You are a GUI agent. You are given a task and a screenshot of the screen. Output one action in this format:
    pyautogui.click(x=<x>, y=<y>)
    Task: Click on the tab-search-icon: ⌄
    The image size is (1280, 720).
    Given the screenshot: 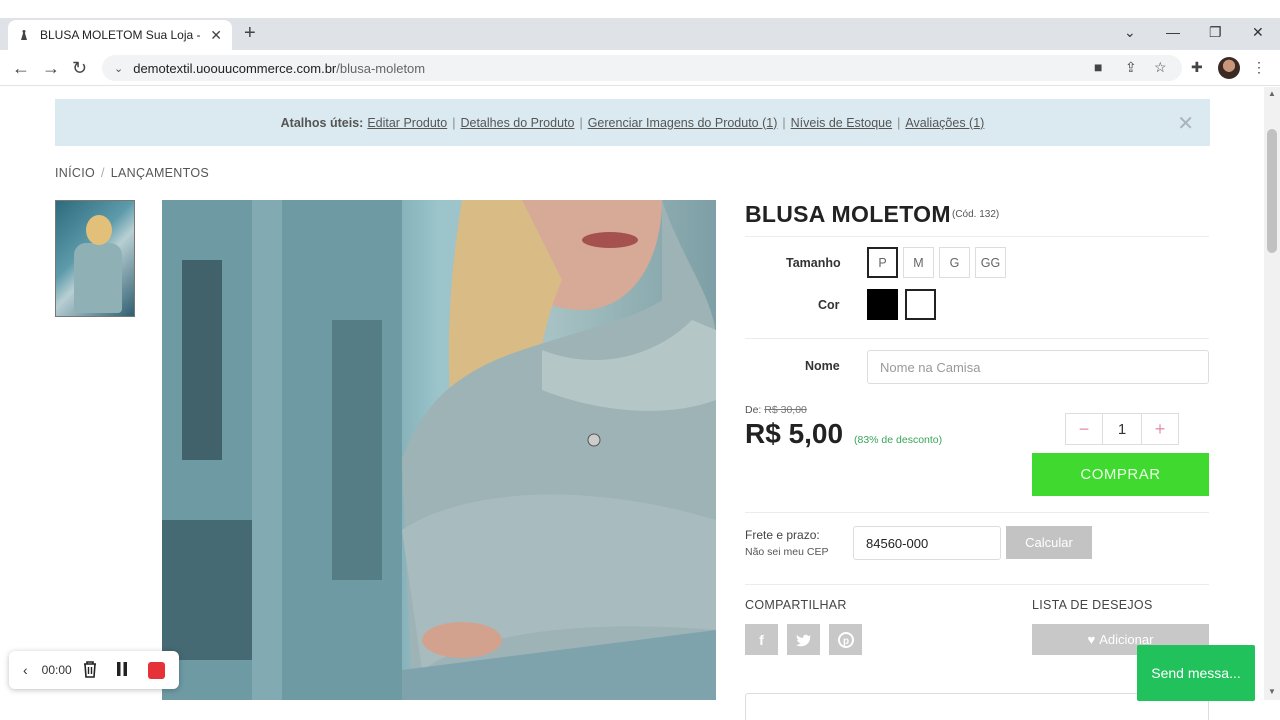 What is the action you would take?
    pyautogui.click(x=1130, y=32)
    